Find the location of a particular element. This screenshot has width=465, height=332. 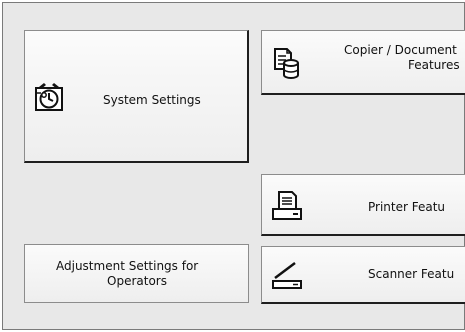

printer-features-button: Printer Featu is located at coordinates (363, 205).